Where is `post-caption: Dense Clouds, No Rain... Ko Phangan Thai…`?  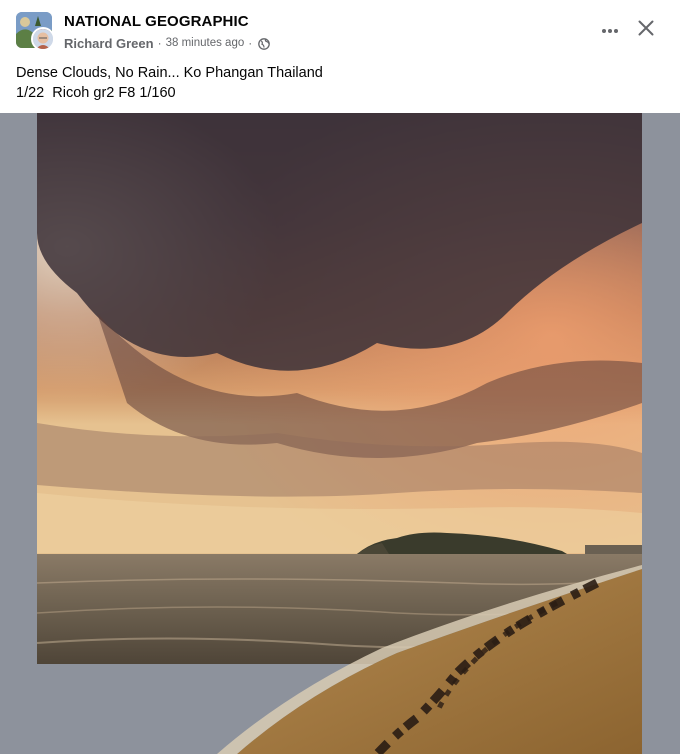 post-caption: Dense Clouds, No Rain... Ko Phangan Thai… is located at coordinates (169, 83).